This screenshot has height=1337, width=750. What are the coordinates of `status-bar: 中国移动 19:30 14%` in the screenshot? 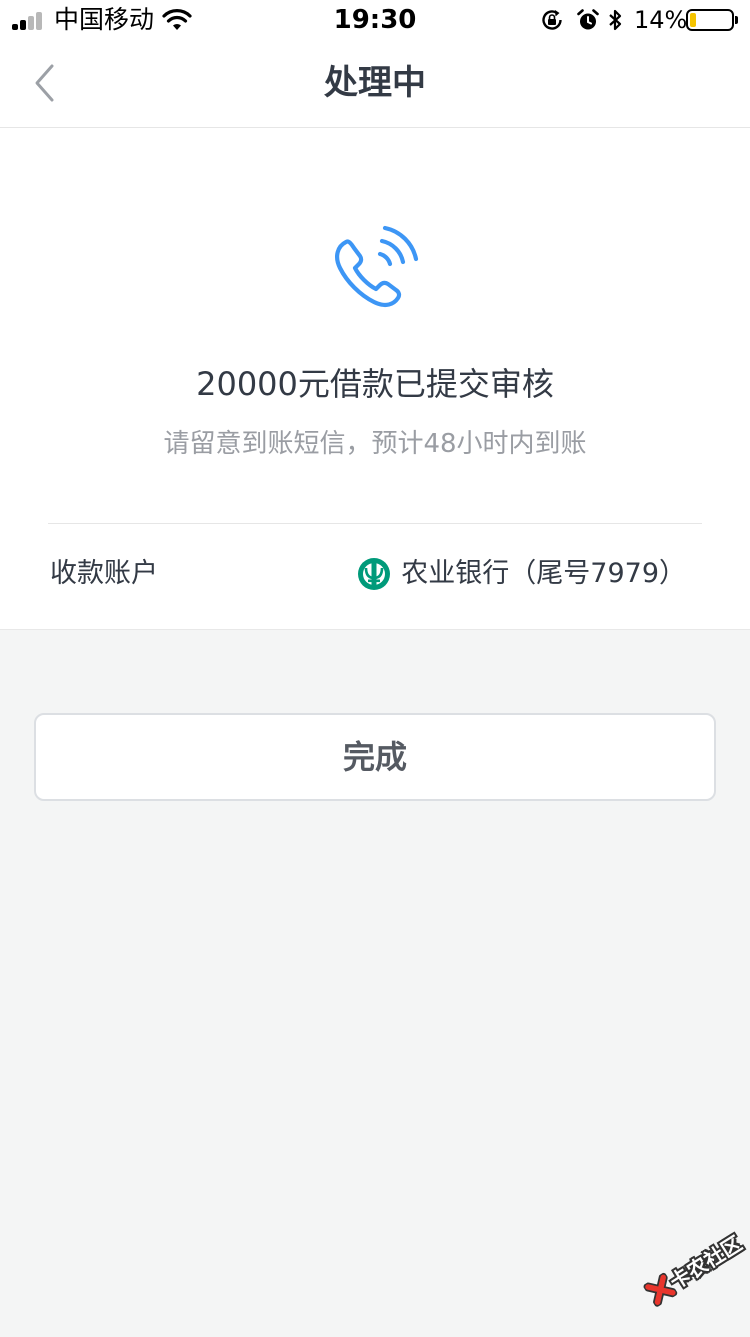 It's located at (375, 20).